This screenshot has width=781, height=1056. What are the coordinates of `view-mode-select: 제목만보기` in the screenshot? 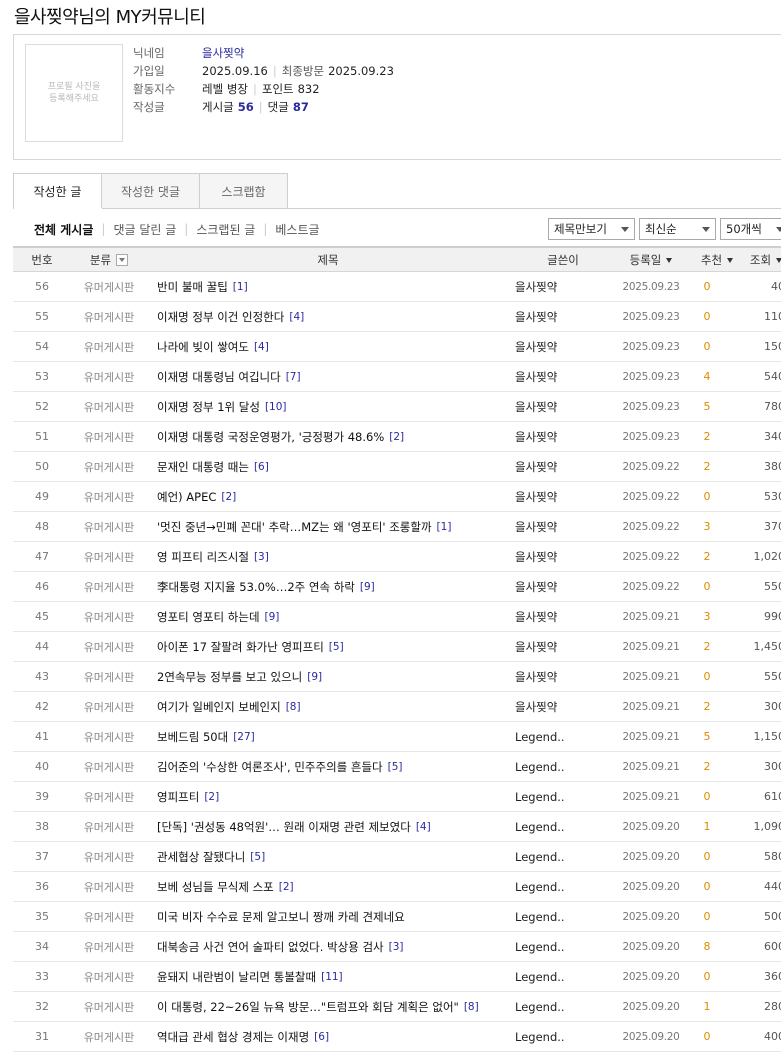 It's located at (591, 229).